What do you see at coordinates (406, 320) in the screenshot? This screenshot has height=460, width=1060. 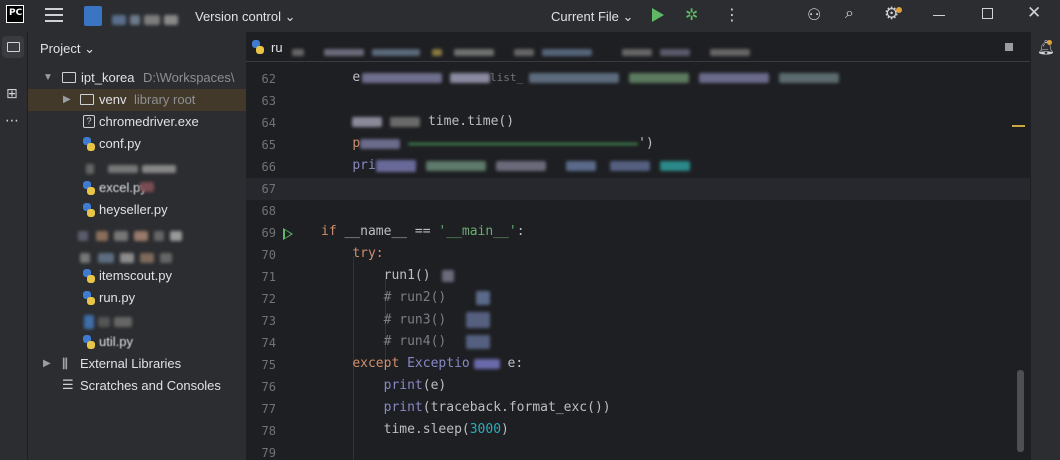 I see `code-line-73: # run3()` at bounding box center [406, 320].